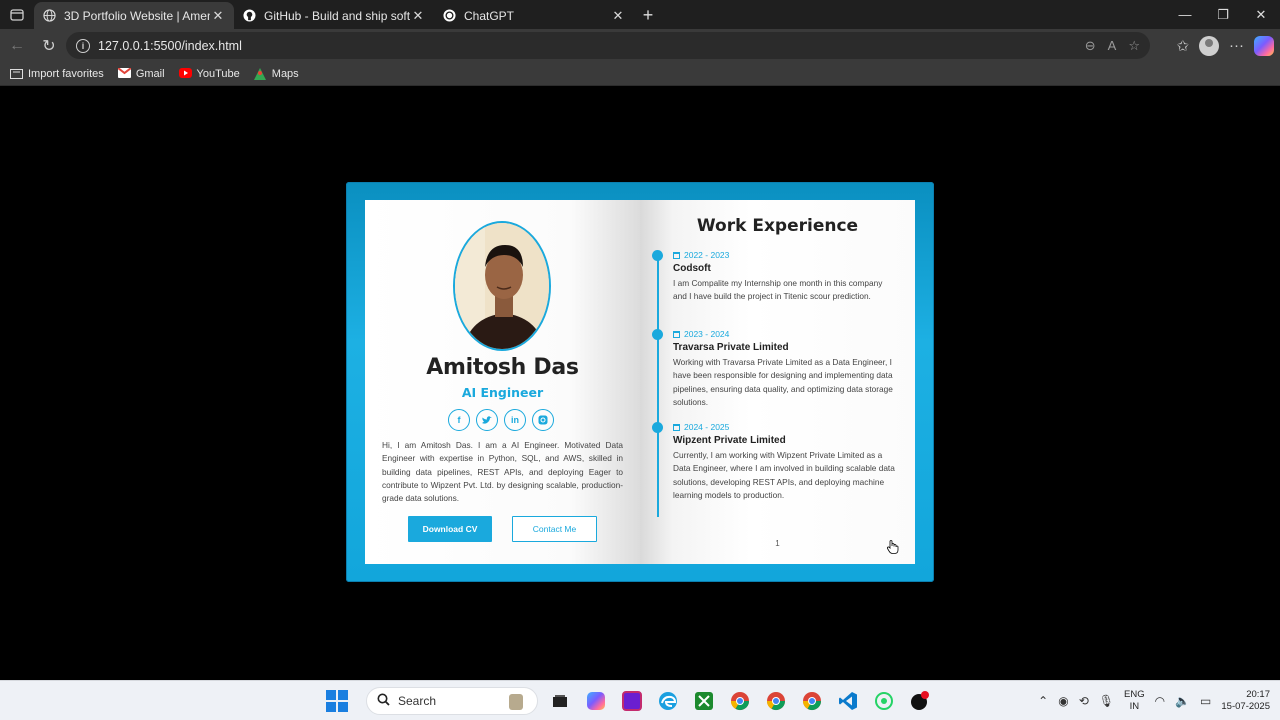  Describe the element at coordinates (1182, 701) in the screenshot. I see `volume-icon: 🔈` at that location.